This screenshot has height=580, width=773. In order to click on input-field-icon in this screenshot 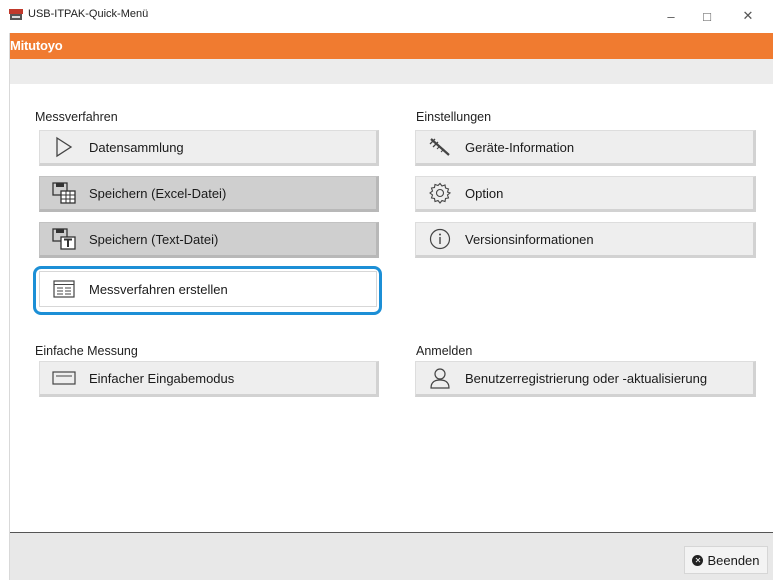, I will do `click(64, 378)`.